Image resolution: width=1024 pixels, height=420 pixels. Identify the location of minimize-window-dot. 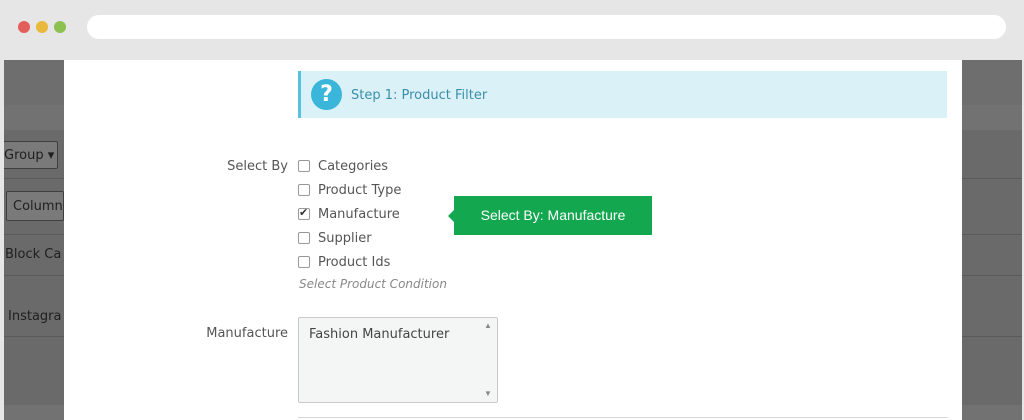
(42, 27).